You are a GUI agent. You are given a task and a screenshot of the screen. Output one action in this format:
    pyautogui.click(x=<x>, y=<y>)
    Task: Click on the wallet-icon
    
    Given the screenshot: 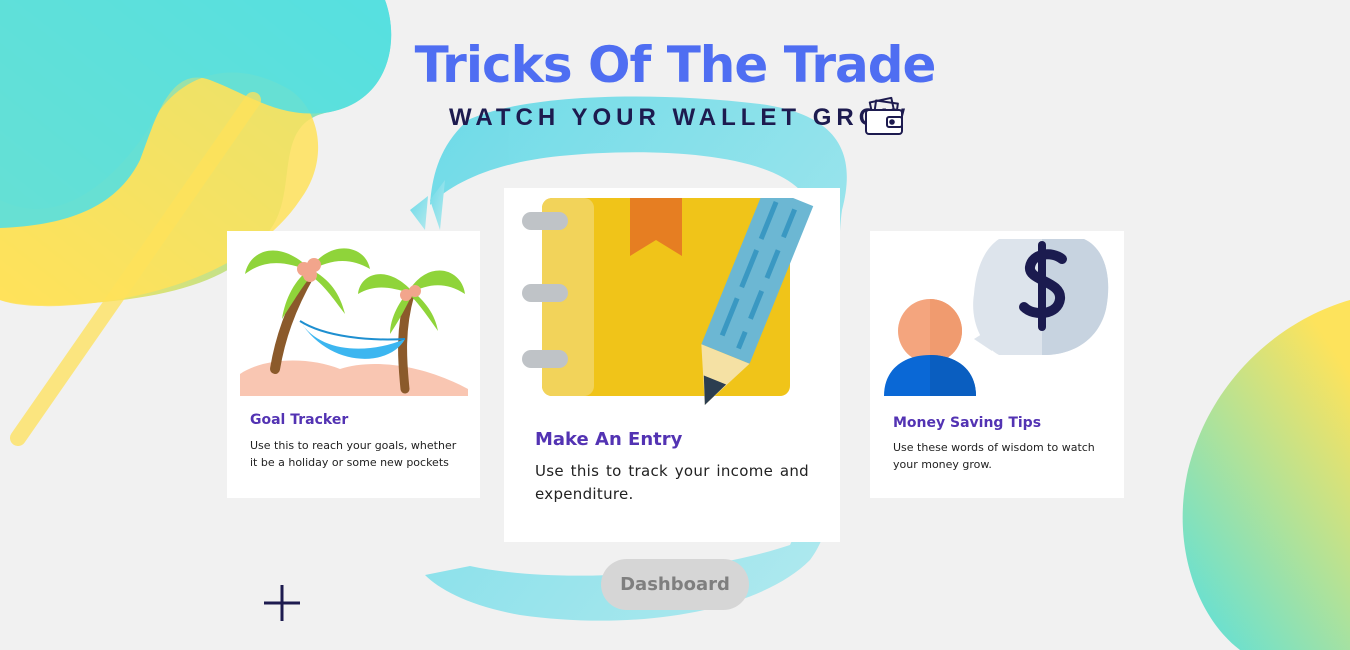 What is the action you would take?
    pyautogui.click(x=884, y=115)
    